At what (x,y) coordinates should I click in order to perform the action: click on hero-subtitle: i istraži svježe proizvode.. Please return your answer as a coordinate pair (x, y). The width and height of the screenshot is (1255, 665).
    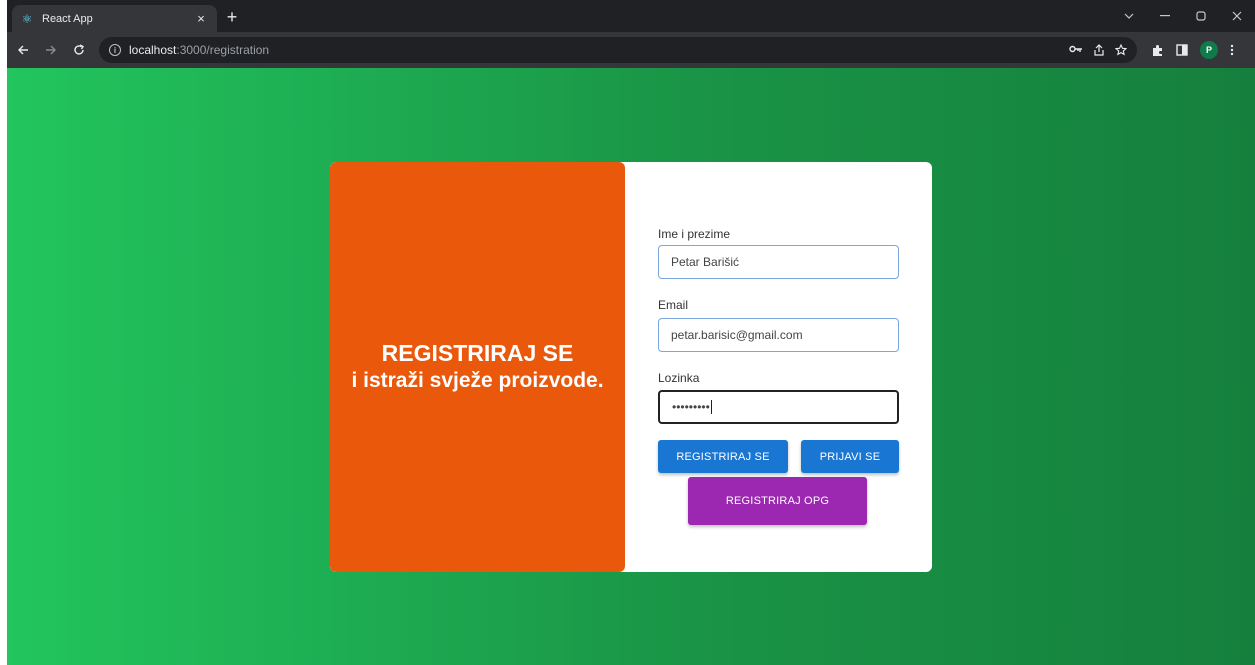
    Looking at the image, I should click on (477, 380).